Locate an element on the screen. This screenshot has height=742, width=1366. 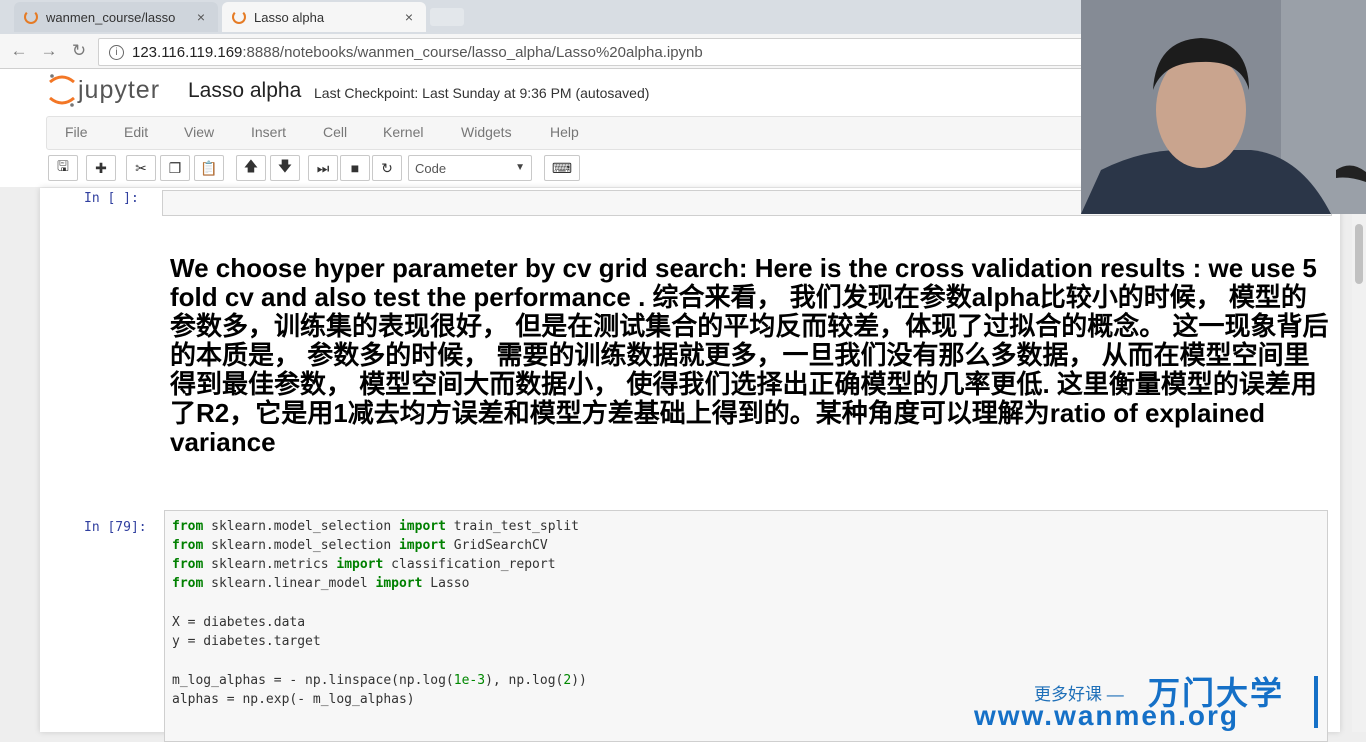
restart-kernel-icon: ↻ is located at coordinates (387, 168).